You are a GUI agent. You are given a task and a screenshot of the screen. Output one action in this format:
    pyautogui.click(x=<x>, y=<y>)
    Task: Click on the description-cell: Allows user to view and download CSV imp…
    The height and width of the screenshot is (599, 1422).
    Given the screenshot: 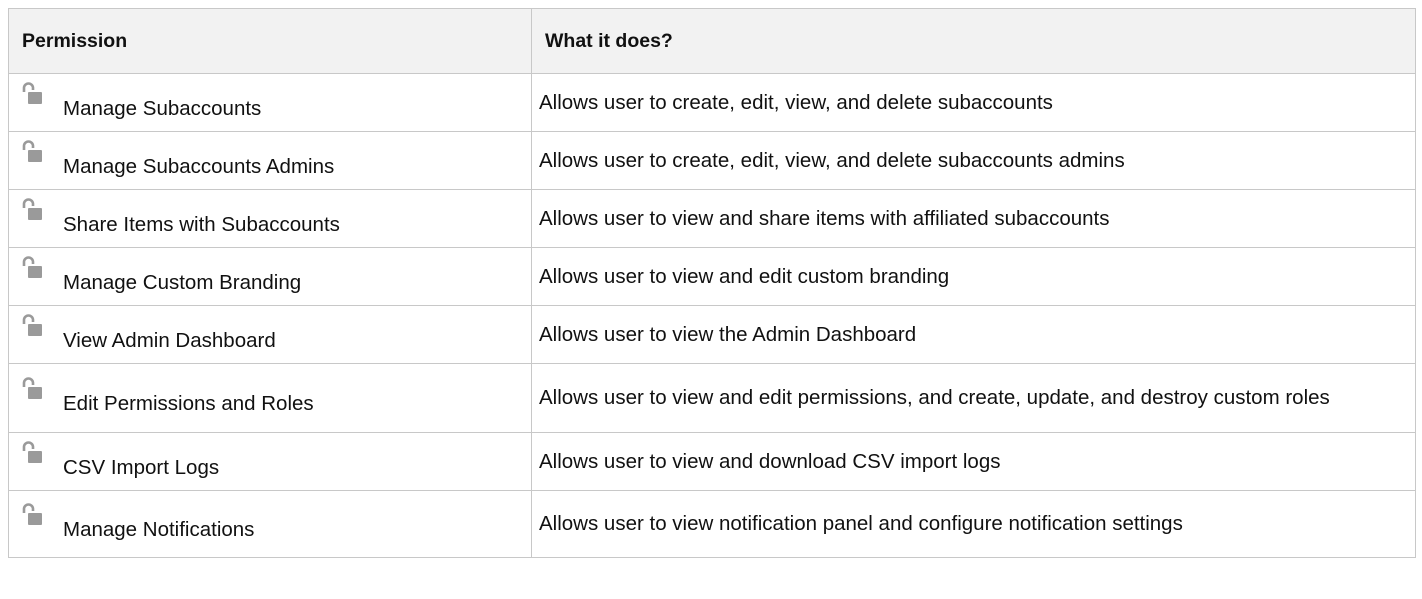 What is the action you would take?
    pyautogui.click(x=973, y=461)
    